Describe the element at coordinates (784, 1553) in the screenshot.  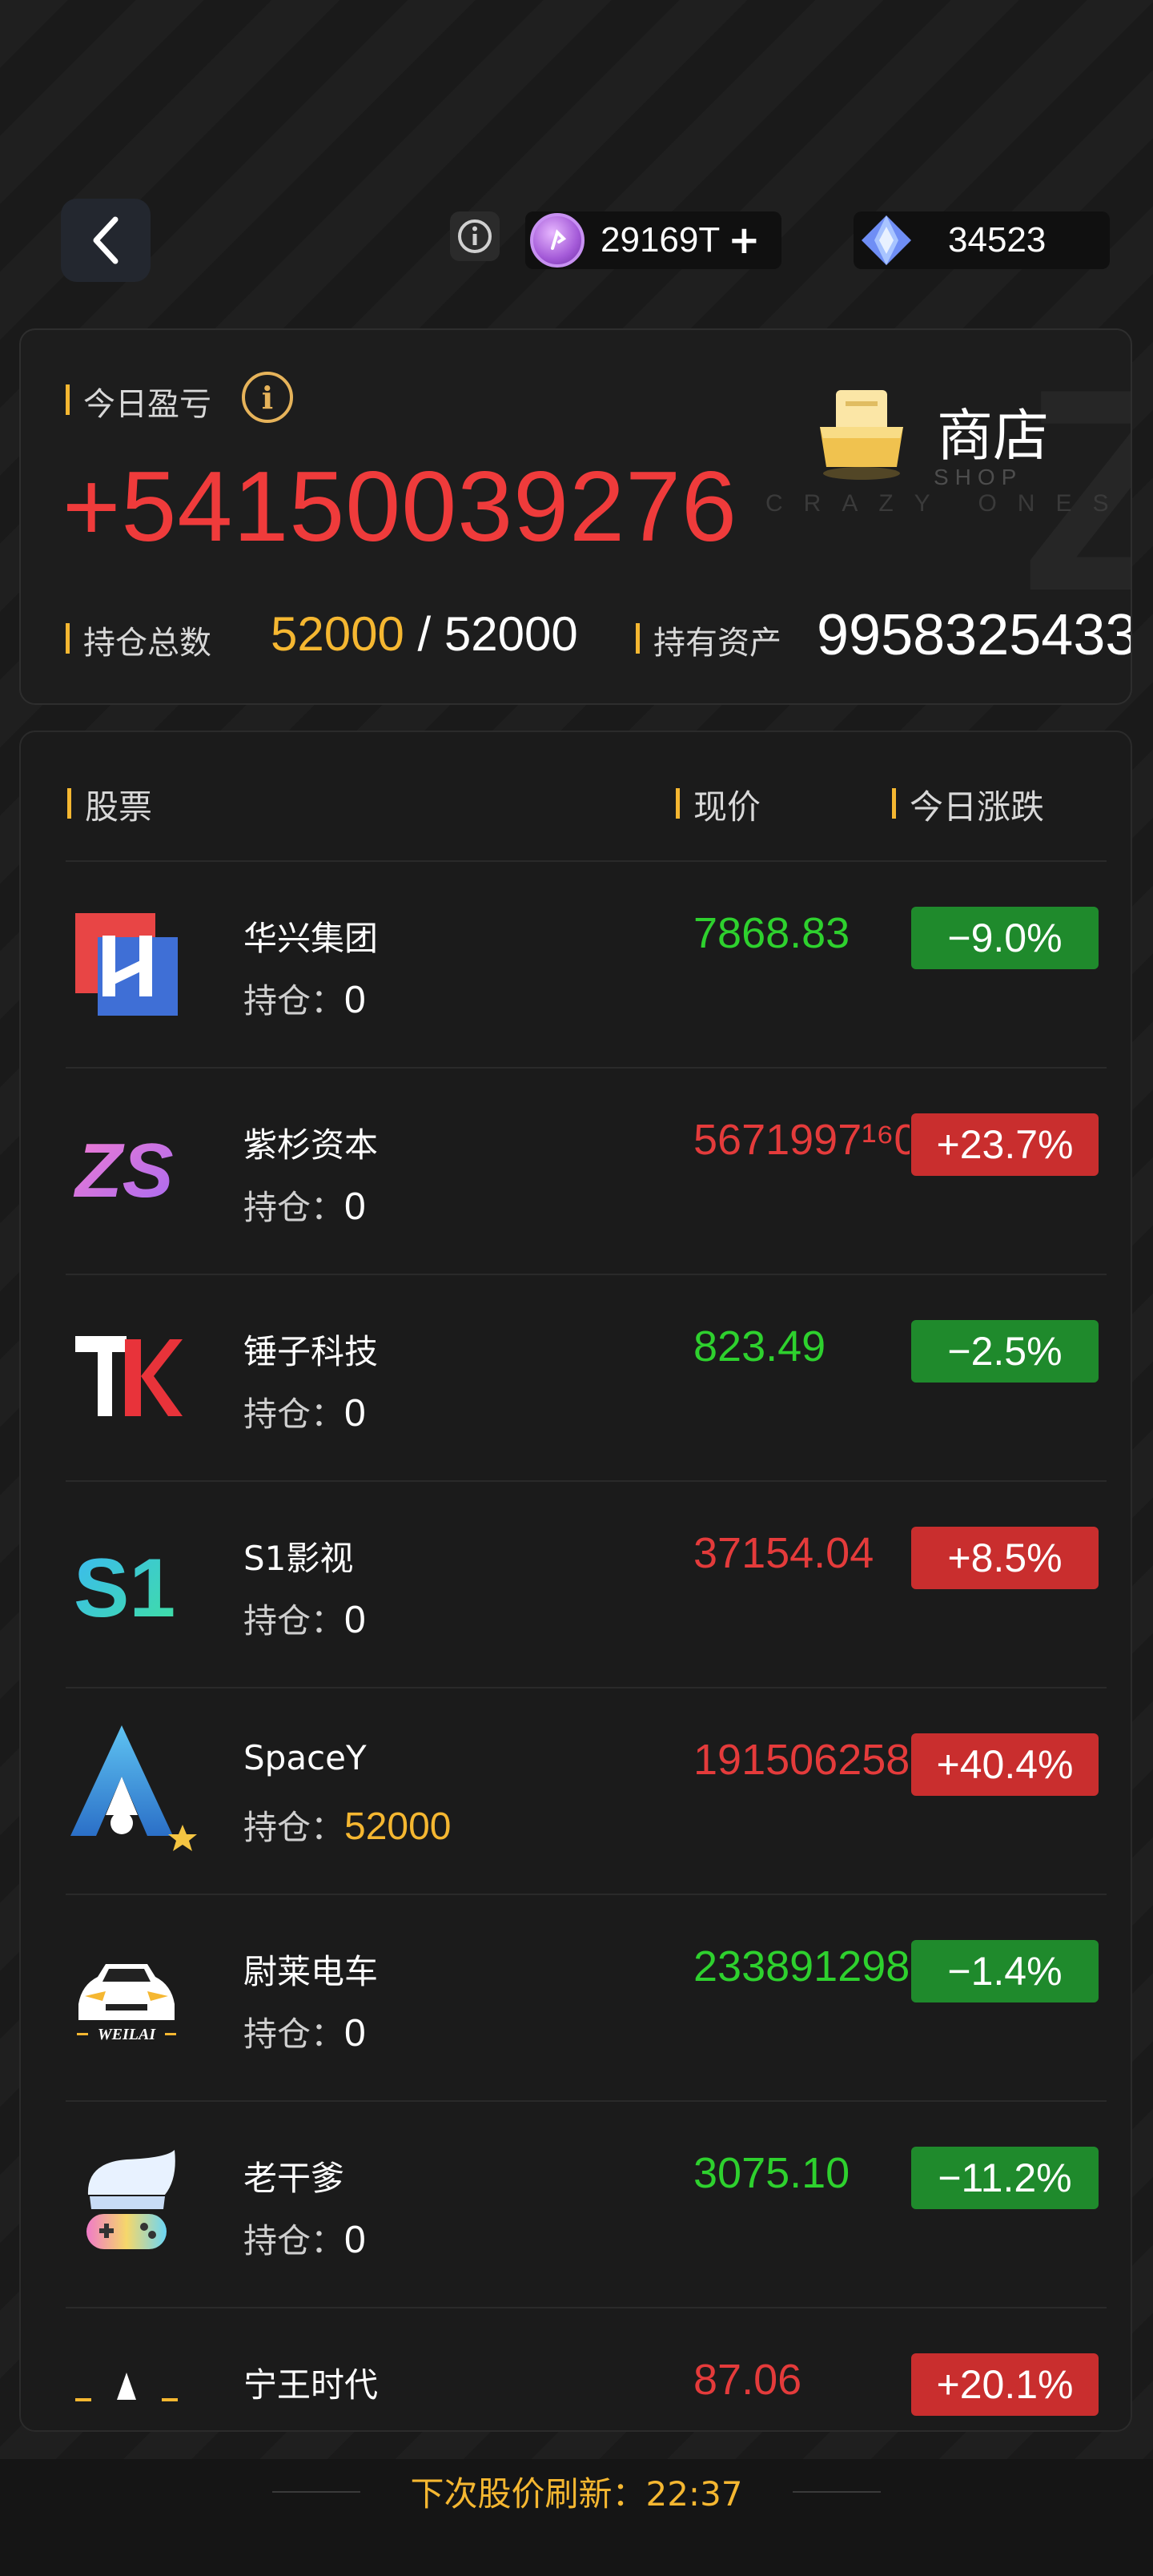
I see `stock-price: 37154.04` at that location.